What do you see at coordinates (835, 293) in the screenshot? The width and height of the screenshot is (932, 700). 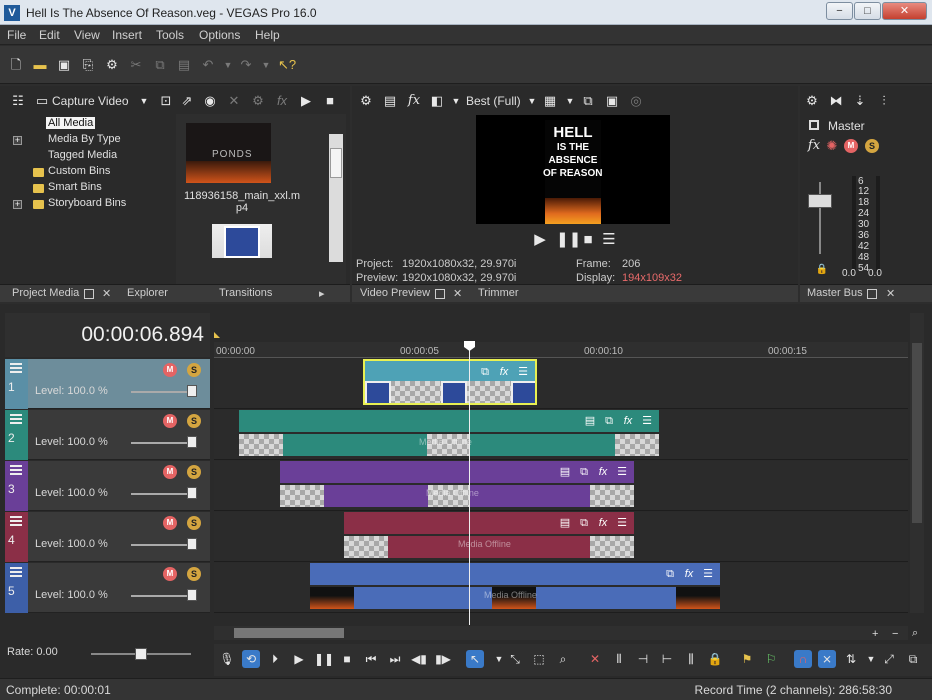 I see `tab-master-bus: Master Bus` at bounding box center [835, 293].